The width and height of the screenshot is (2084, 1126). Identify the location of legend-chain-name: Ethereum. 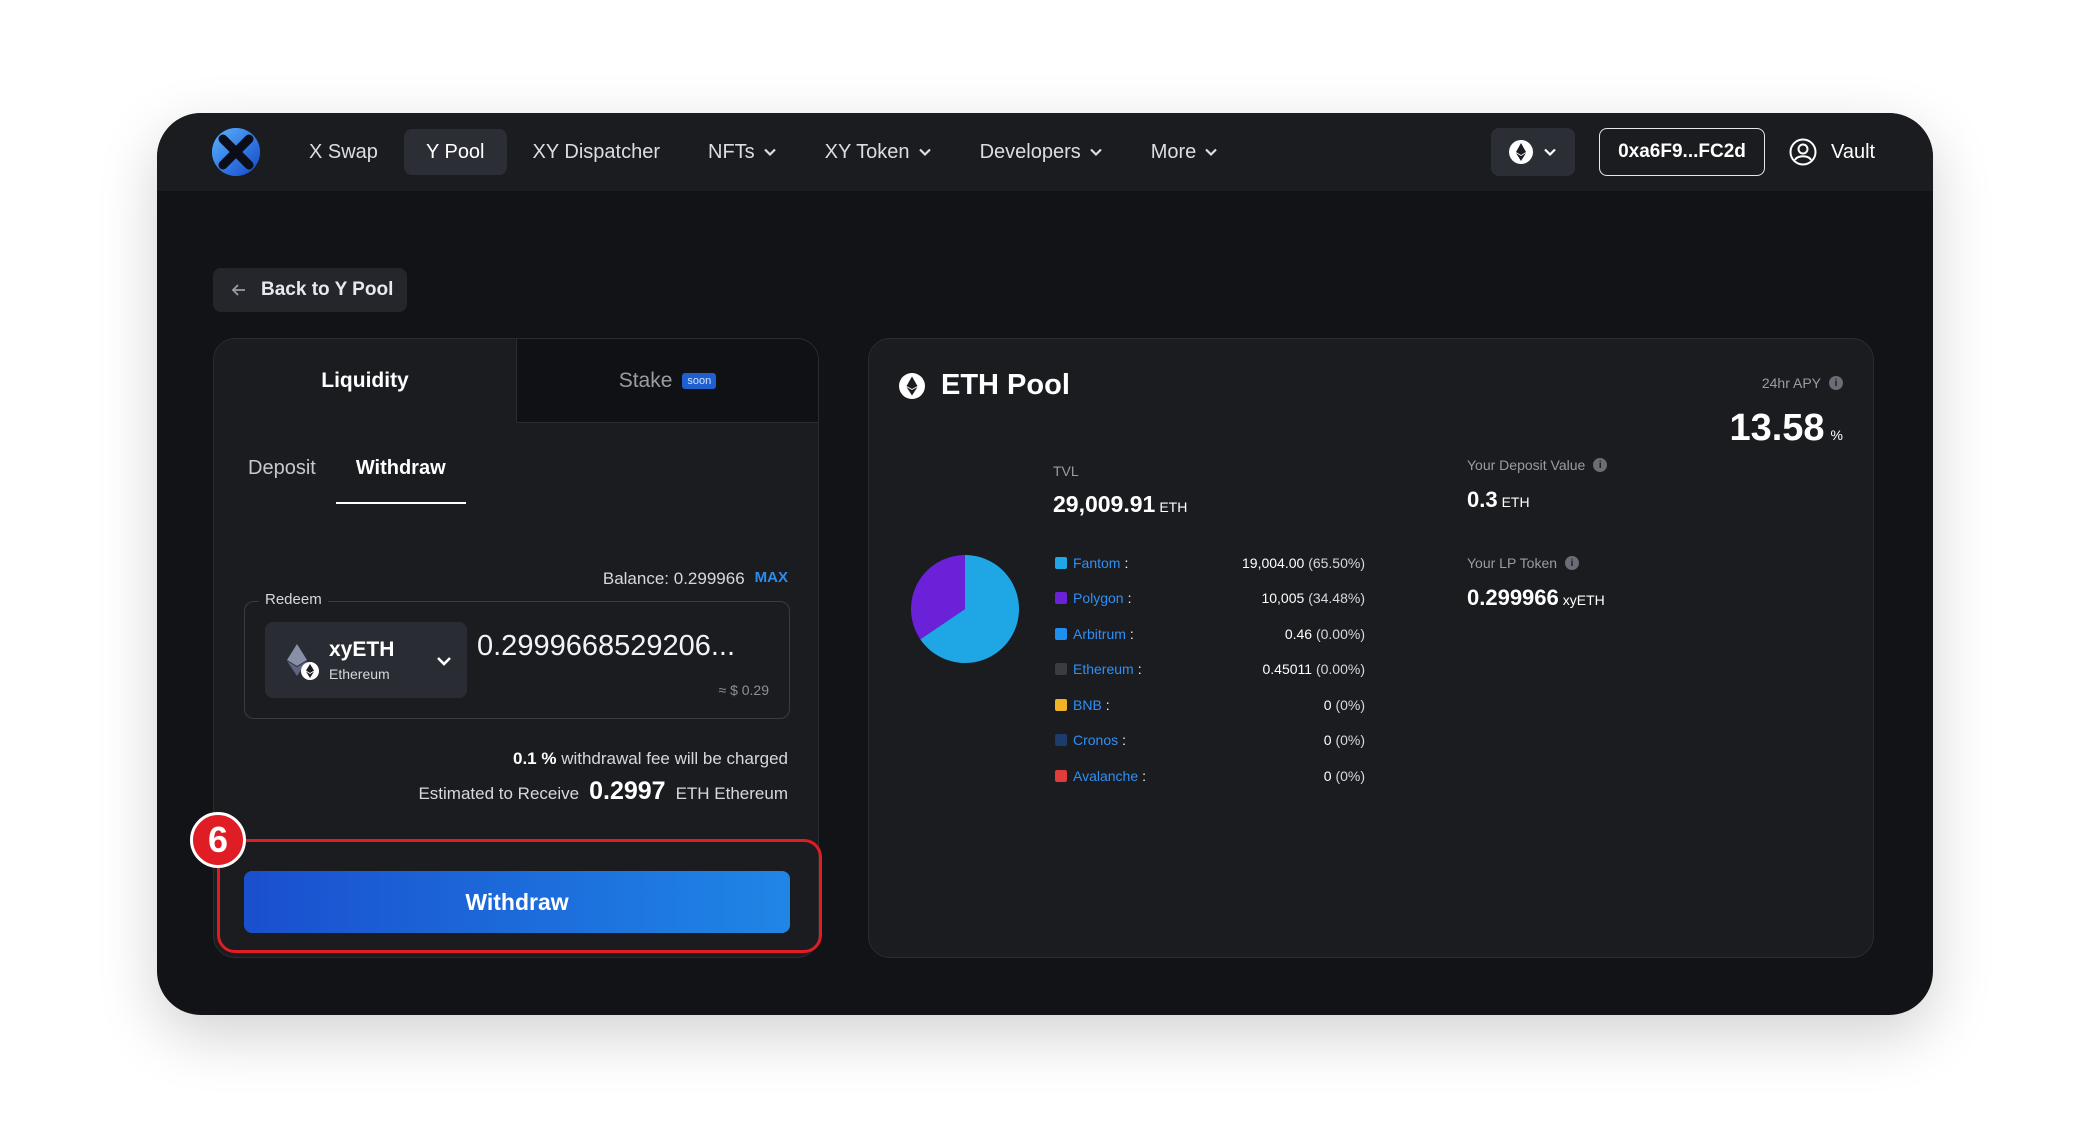
(1103, 669).